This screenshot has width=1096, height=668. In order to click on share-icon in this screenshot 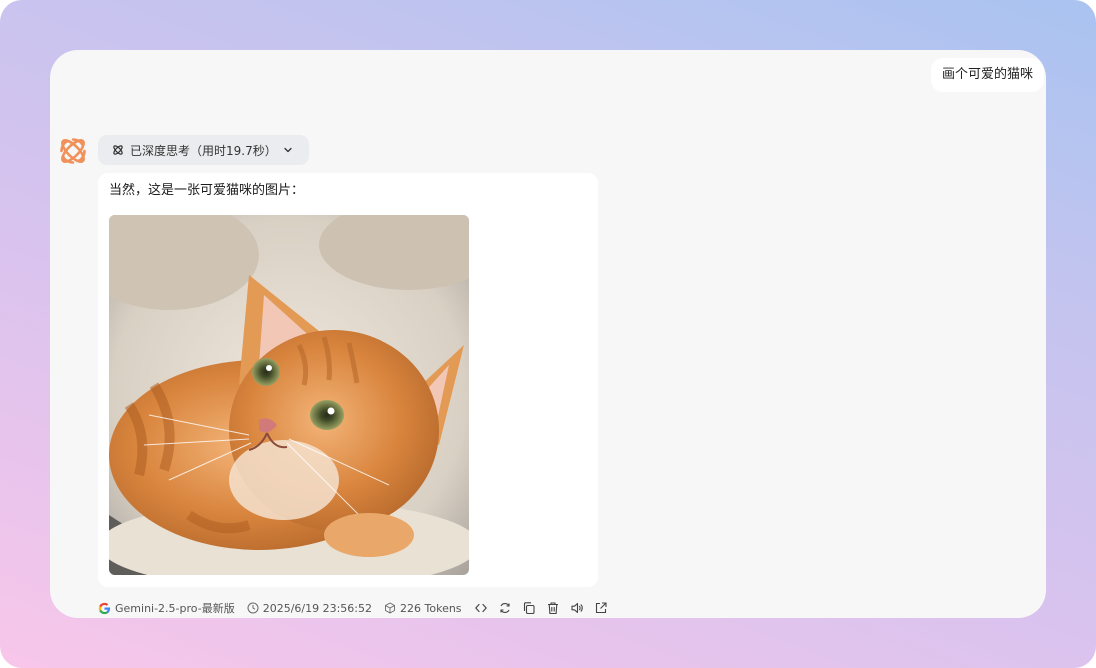, I will do `click(601, 608)`.